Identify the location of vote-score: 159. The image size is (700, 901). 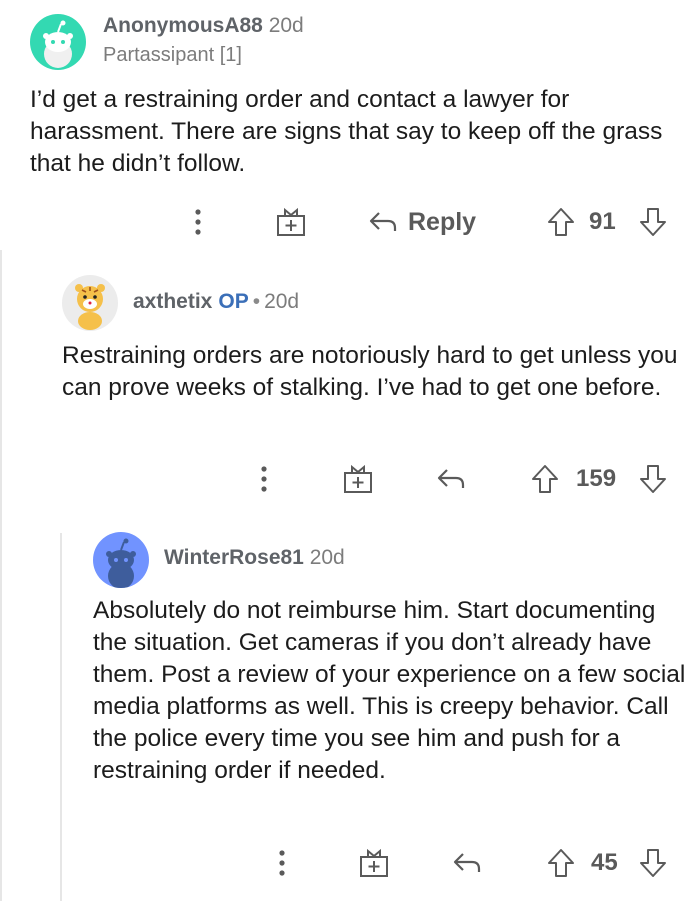
(596, 479).